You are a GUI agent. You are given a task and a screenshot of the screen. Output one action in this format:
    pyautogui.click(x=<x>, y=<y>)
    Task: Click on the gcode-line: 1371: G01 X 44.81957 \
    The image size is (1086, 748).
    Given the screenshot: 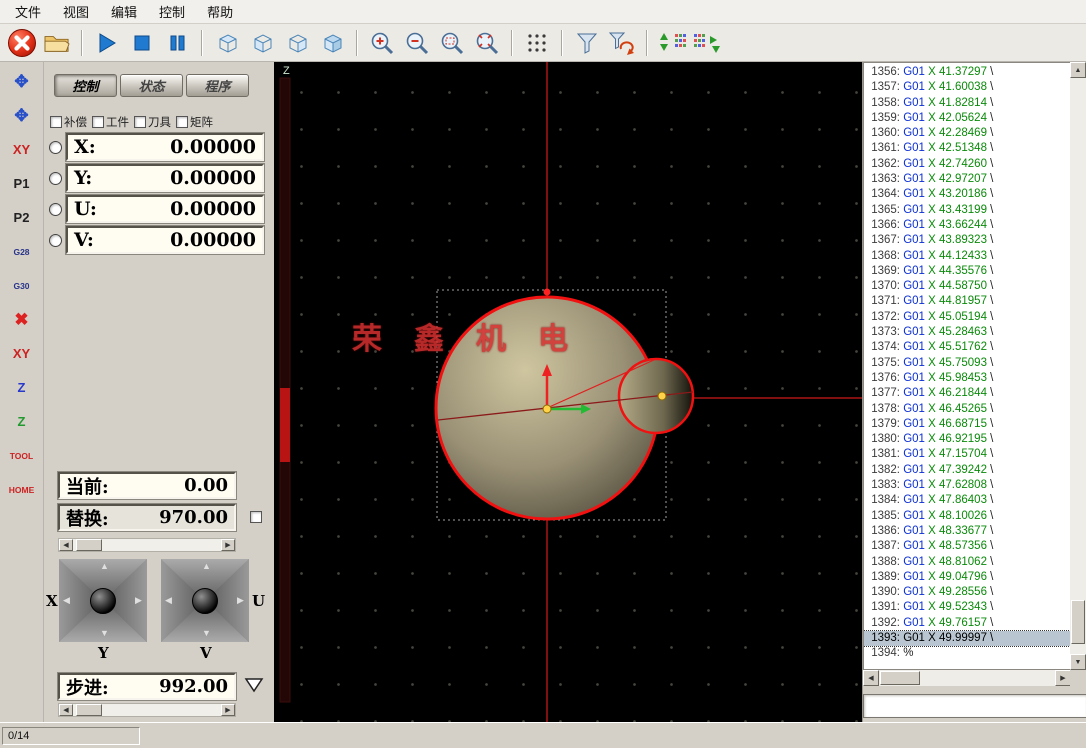 What is the action you would take?
    pyautogui.click(x=967, y=301)
    